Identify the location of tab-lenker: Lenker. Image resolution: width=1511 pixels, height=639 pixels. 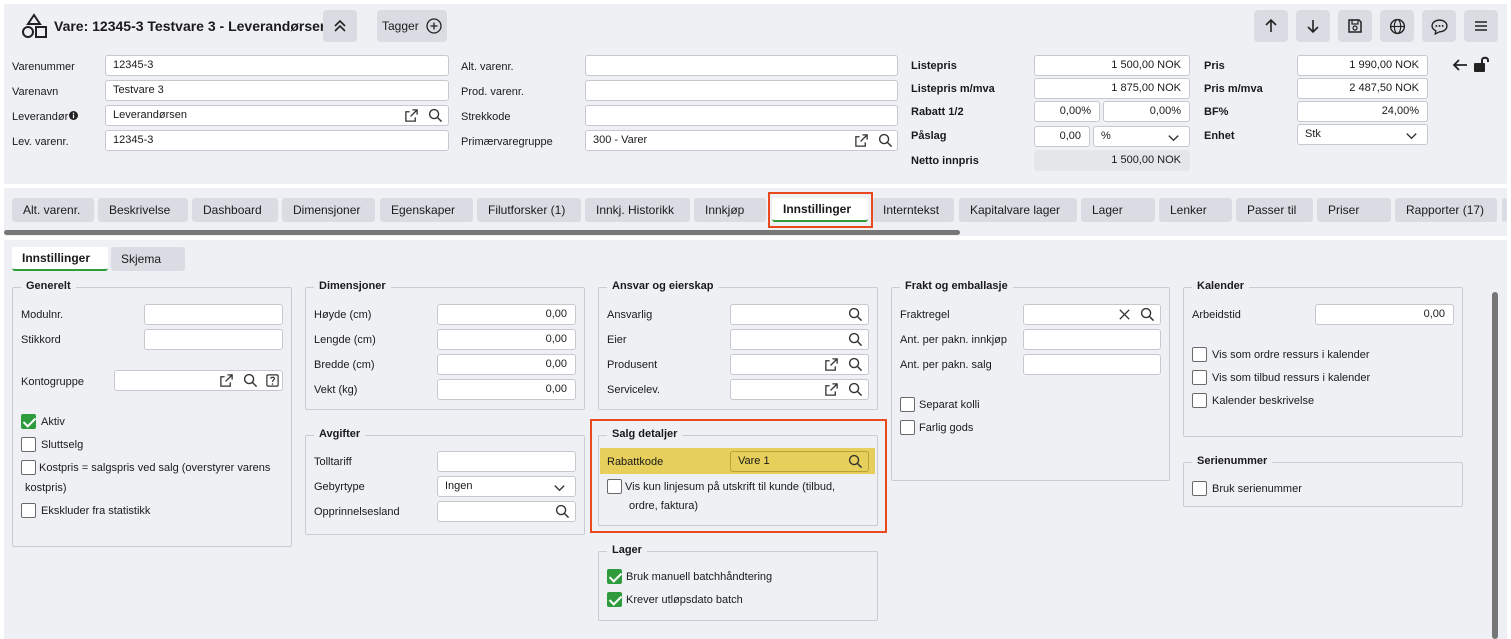
(1195, 210).